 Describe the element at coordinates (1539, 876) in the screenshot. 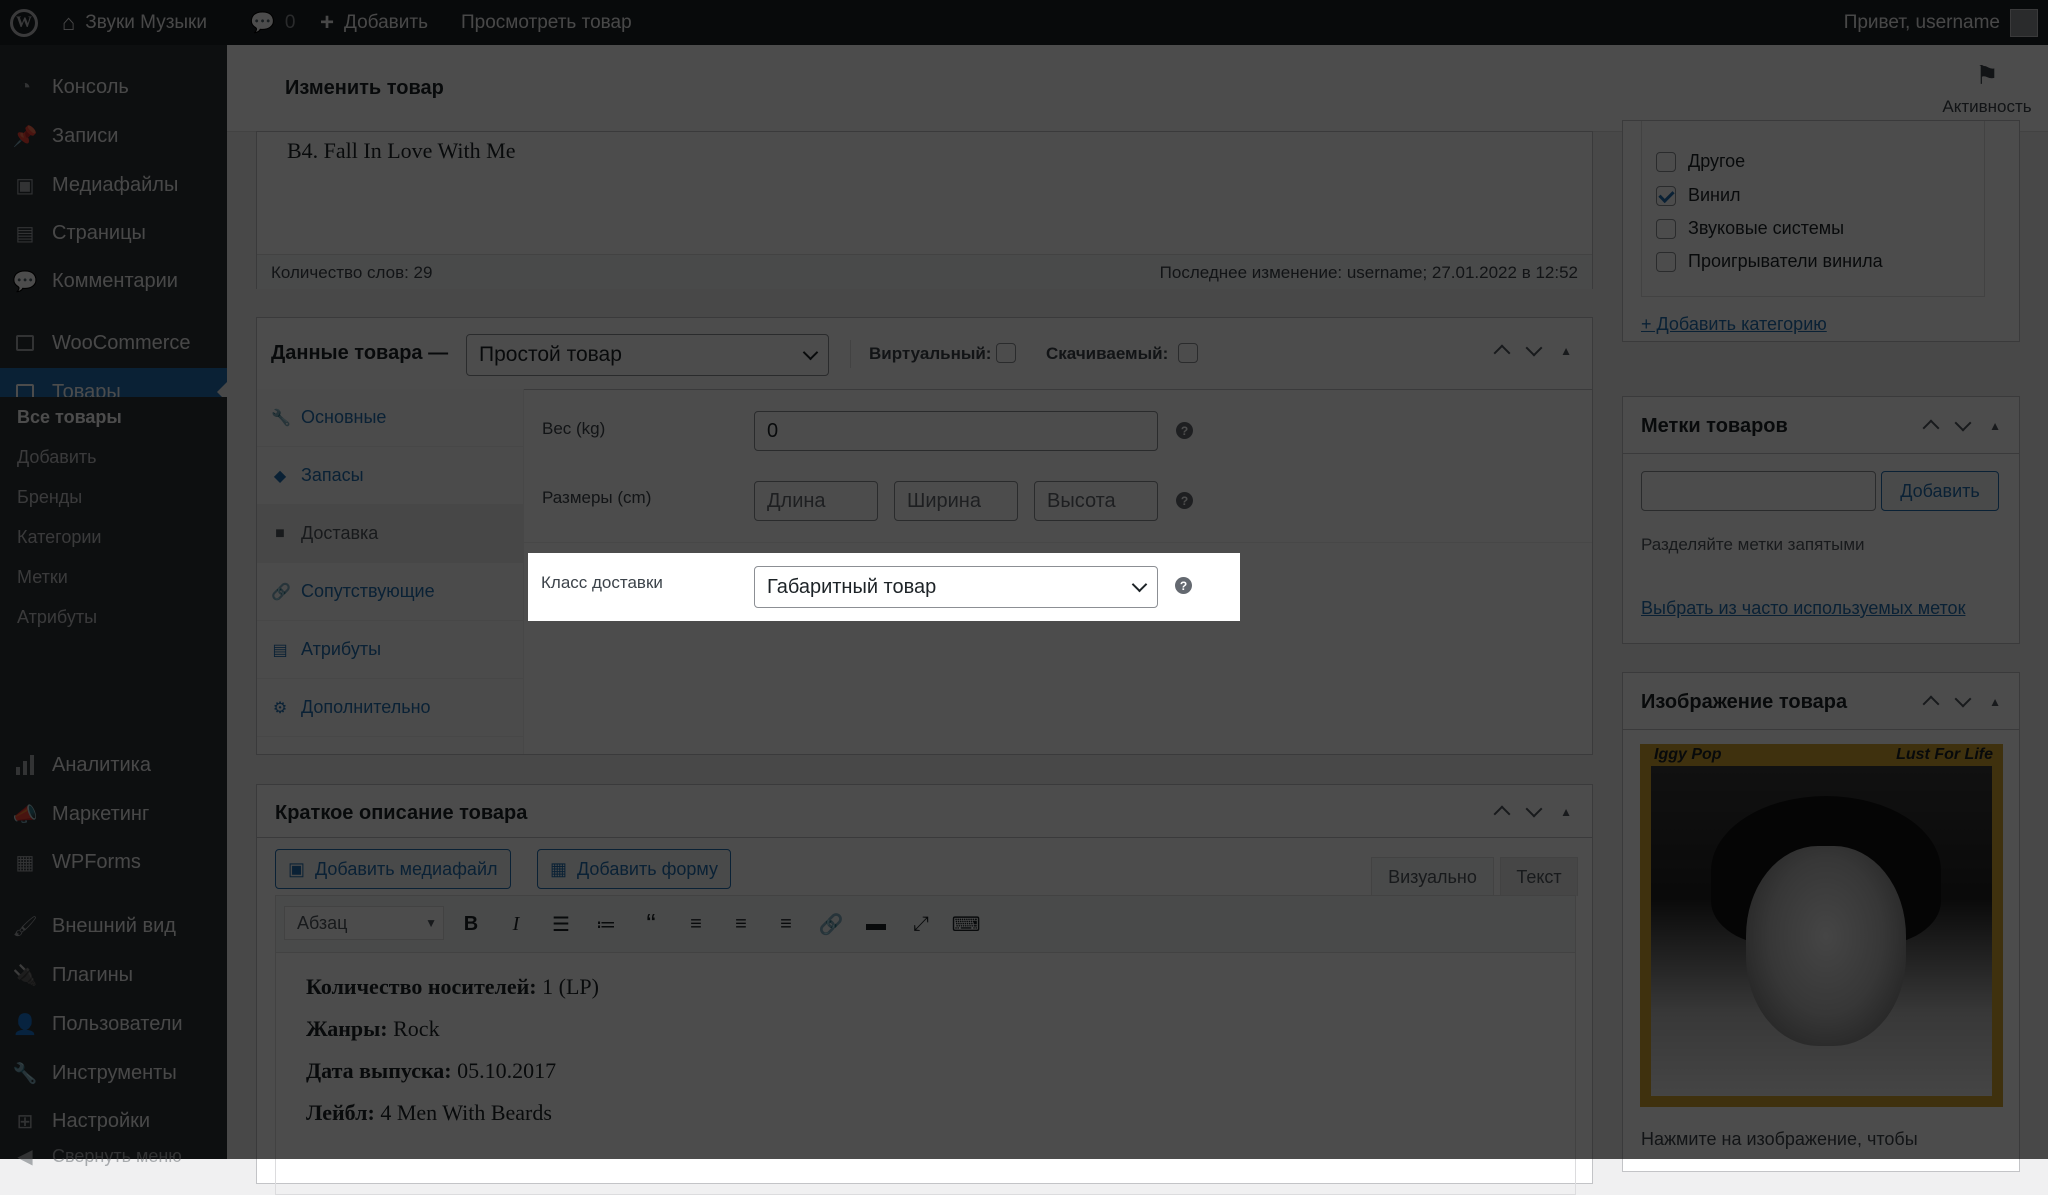

I see `tab-text: Текст` at that location.